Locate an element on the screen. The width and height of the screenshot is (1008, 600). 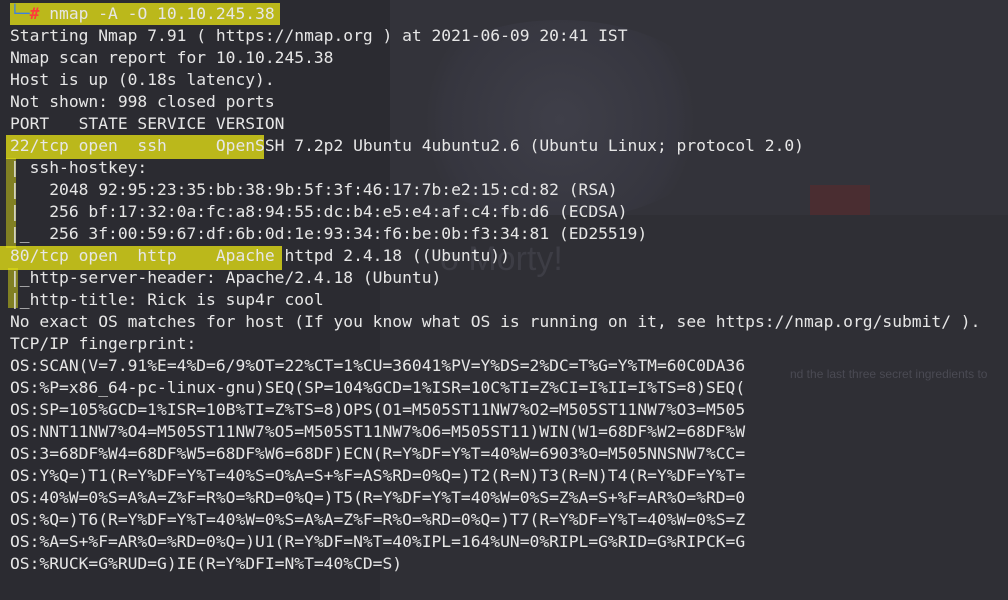
port-table-header: PORT STATE SERVICE VERSION is located at coordinates (147, 123).